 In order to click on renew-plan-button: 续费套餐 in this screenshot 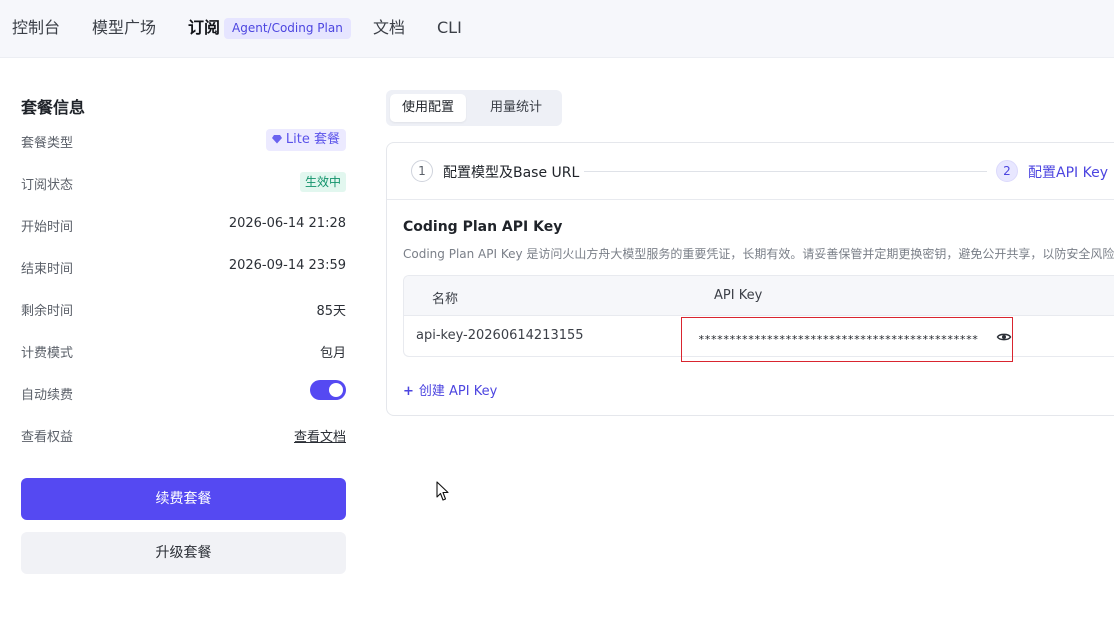, I will do `click(183, 499)`.